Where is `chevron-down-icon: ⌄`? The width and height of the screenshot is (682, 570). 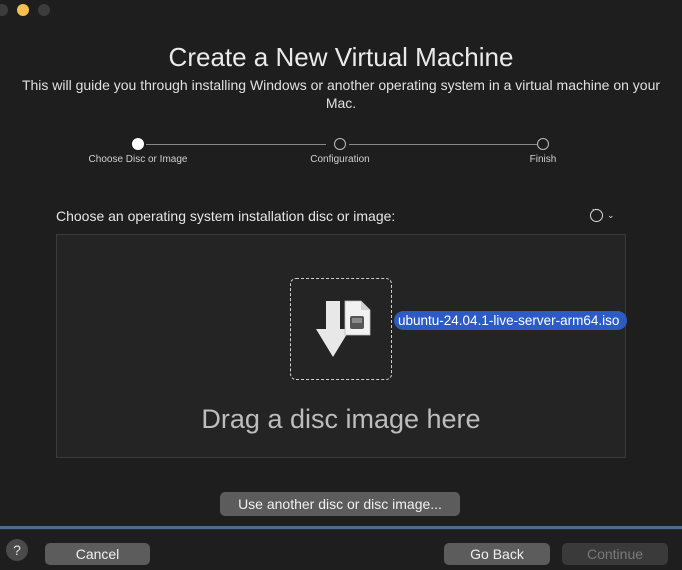 chevron-down-icon: ⌄ is located at coordinates (611, 215).